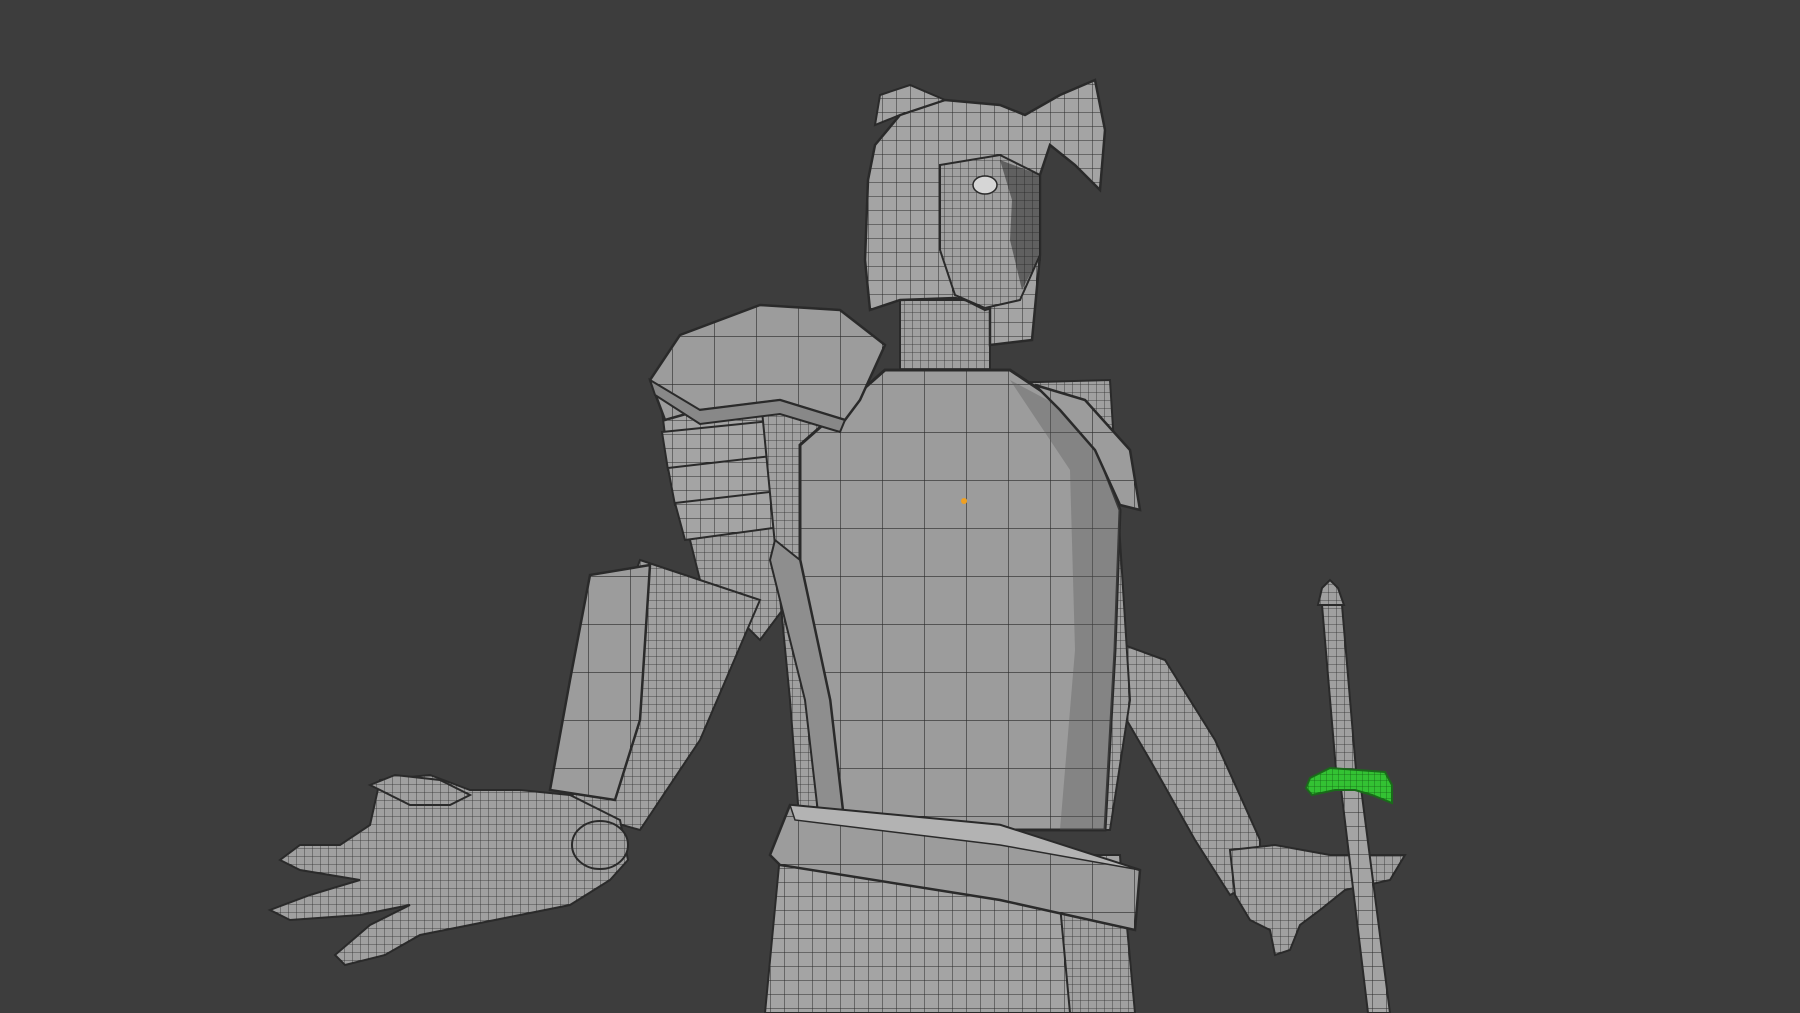 The height and width of the screenshot is (1013, 1800). I want to click on eye-mesh, so click(985, 185).